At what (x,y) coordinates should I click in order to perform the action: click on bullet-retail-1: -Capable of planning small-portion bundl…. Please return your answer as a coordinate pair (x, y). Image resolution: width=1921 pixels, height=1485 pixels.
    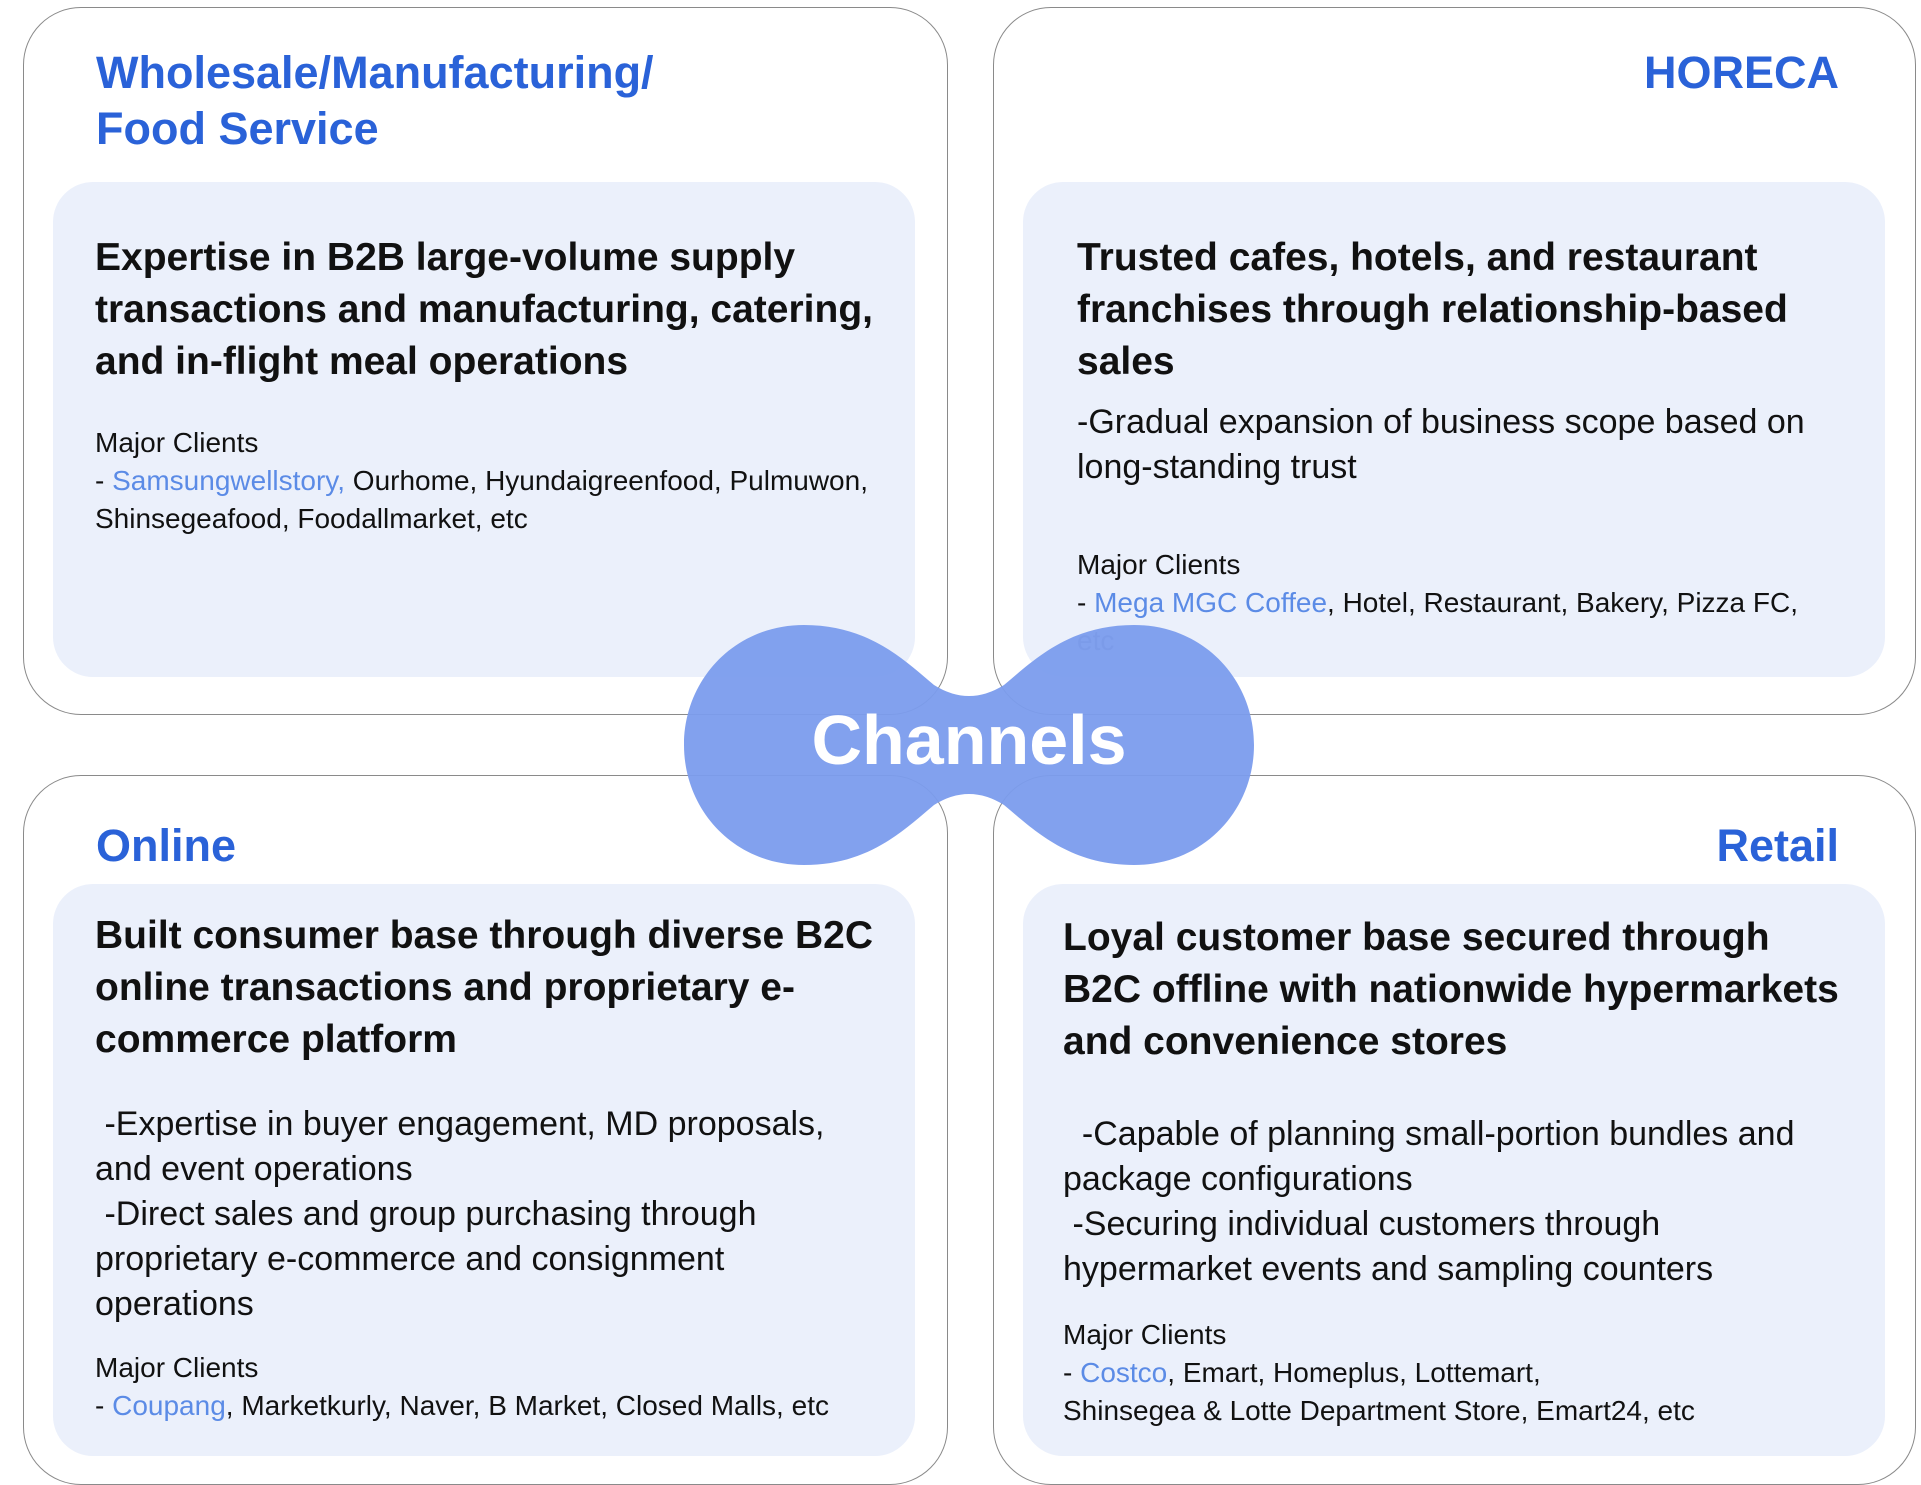
    Looking at the image, I should click on (1433, 1156).